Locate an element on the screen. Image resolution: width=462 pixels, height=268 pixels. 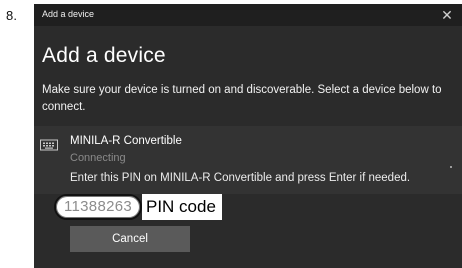
pin-value: 11388263 is located at coordinates (98, 206).